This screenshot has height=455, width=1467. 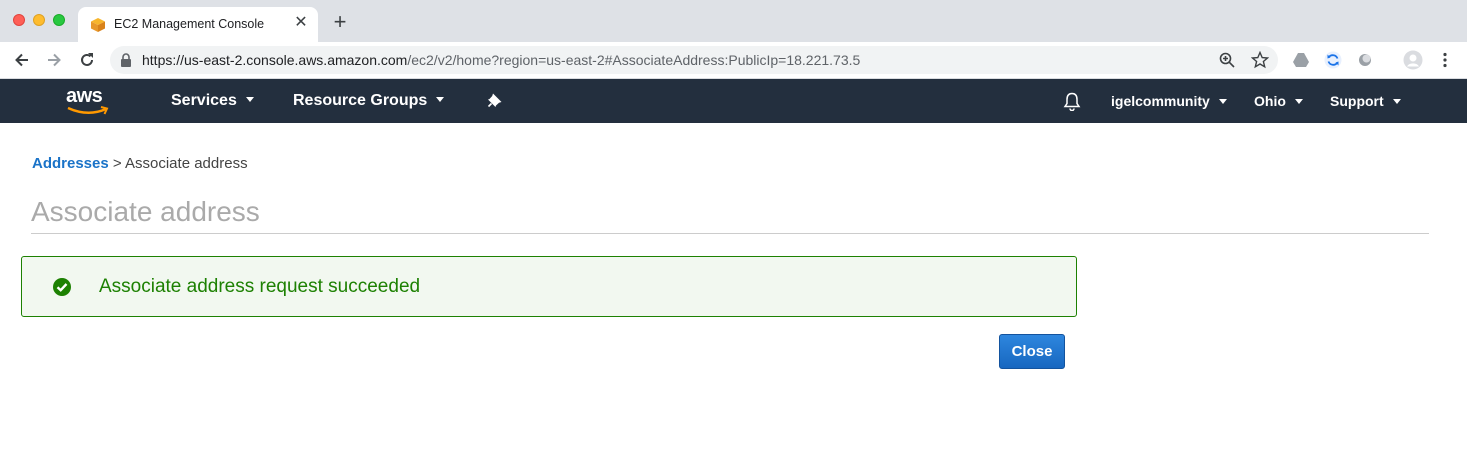 I want to click on aws-cube-favicon-icon, so click(x=98, y=25).